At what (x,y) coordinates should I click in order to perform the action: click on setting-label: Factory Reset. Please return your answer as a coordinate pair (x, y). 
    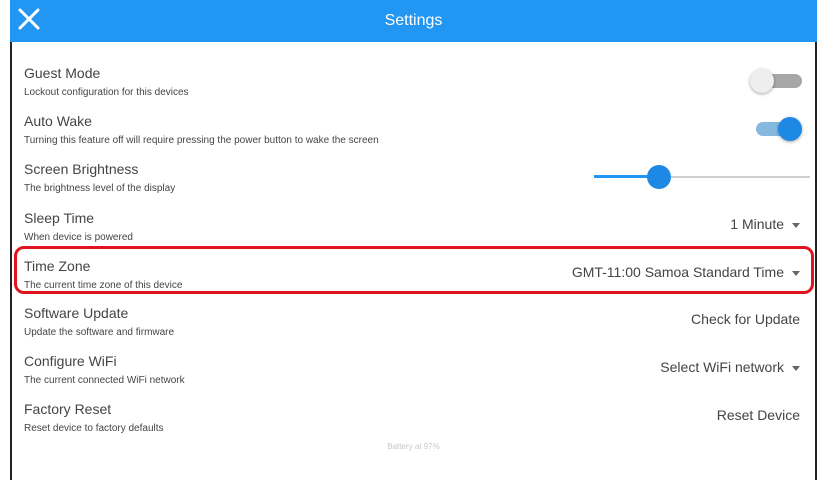
    Looking at the image, I should click on (68, 409).